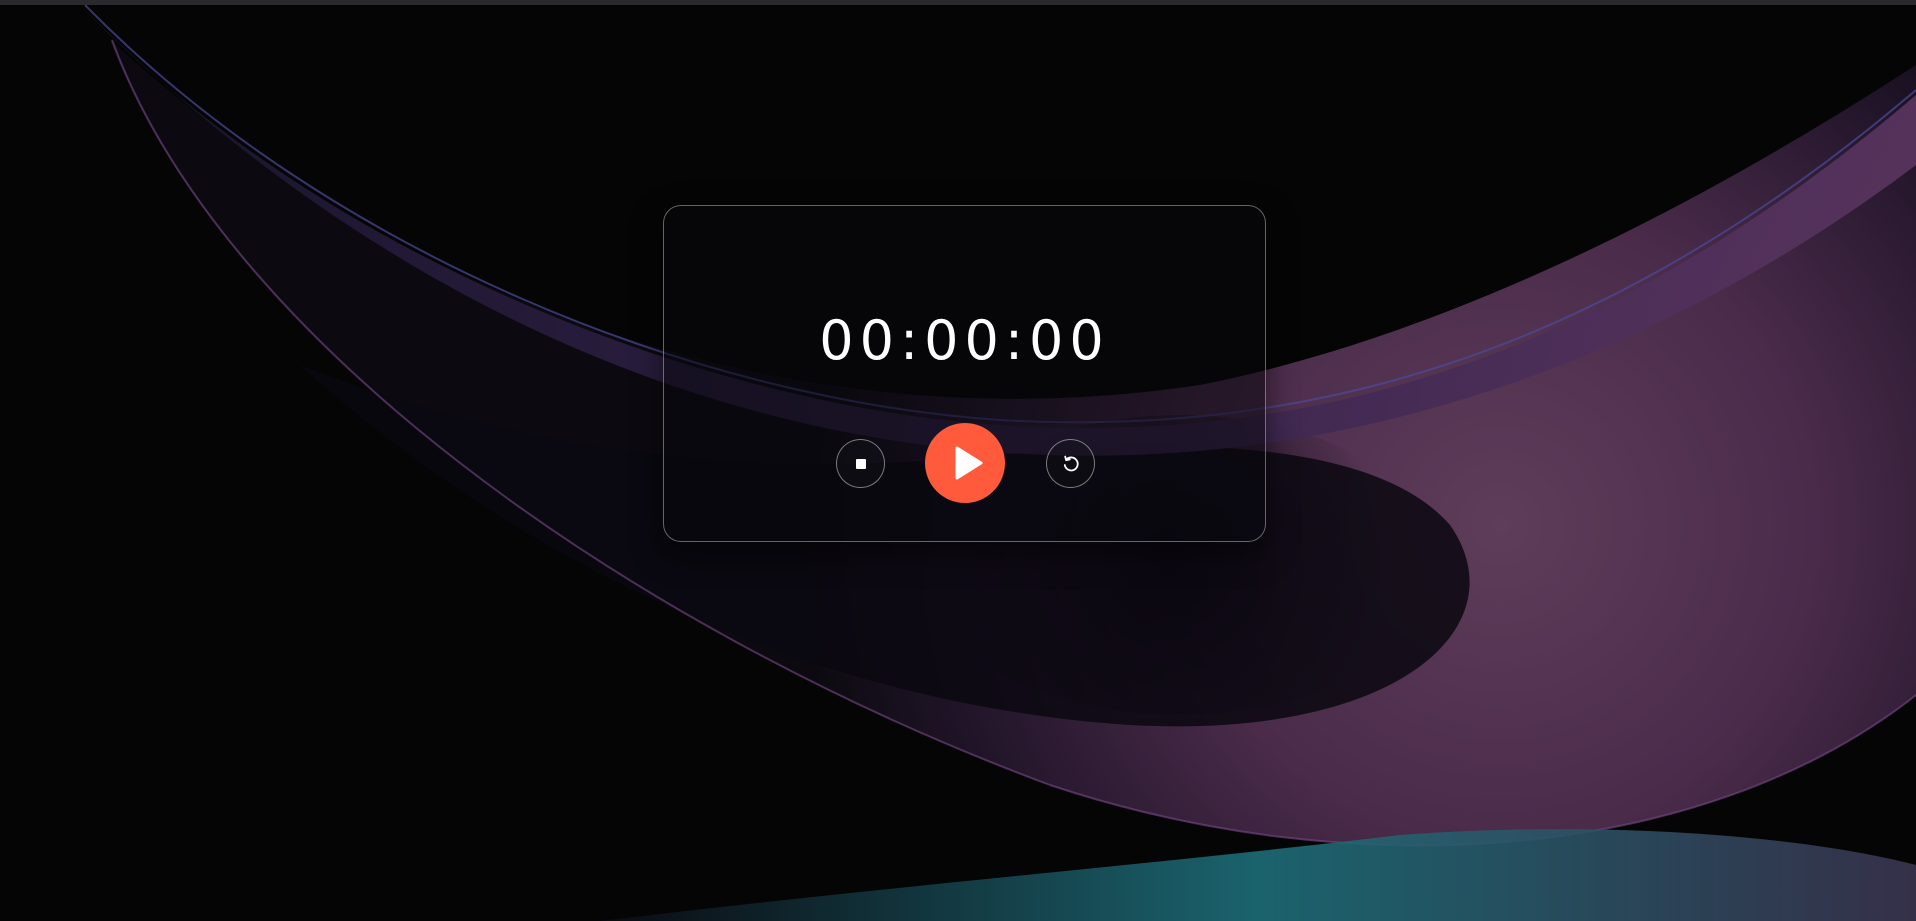 The width and height of the screenshot is (1916, 921). What do you see at coordinates (964, 373) in the screenshot?
I see `timer-card: 00:00:00` at bounding box center [964, 373].